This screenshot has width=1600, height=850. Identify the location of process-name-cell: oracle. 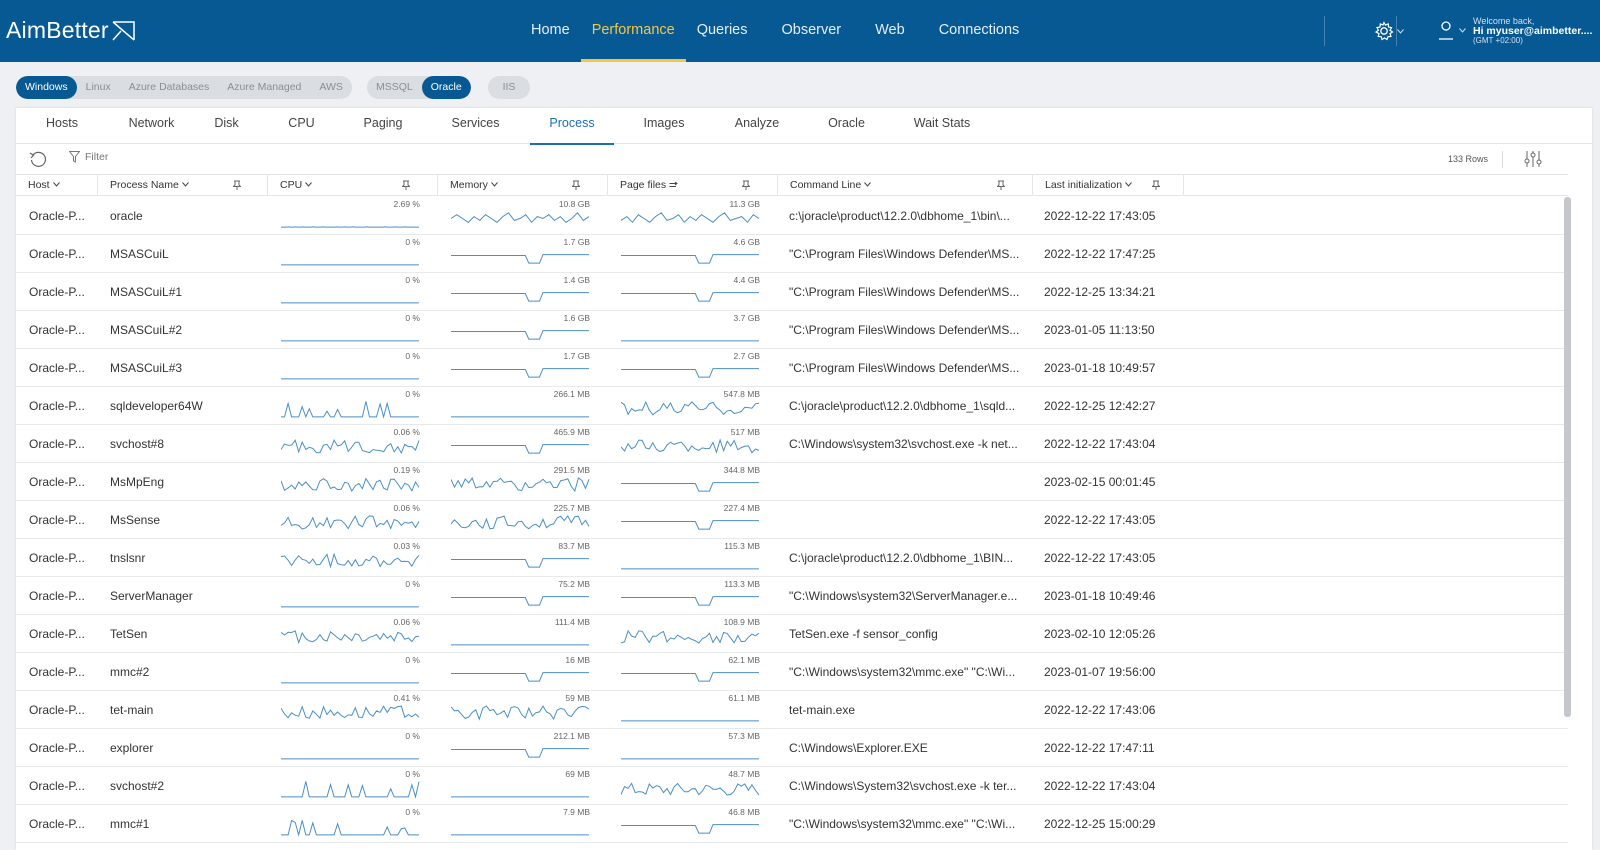
(126, 216).